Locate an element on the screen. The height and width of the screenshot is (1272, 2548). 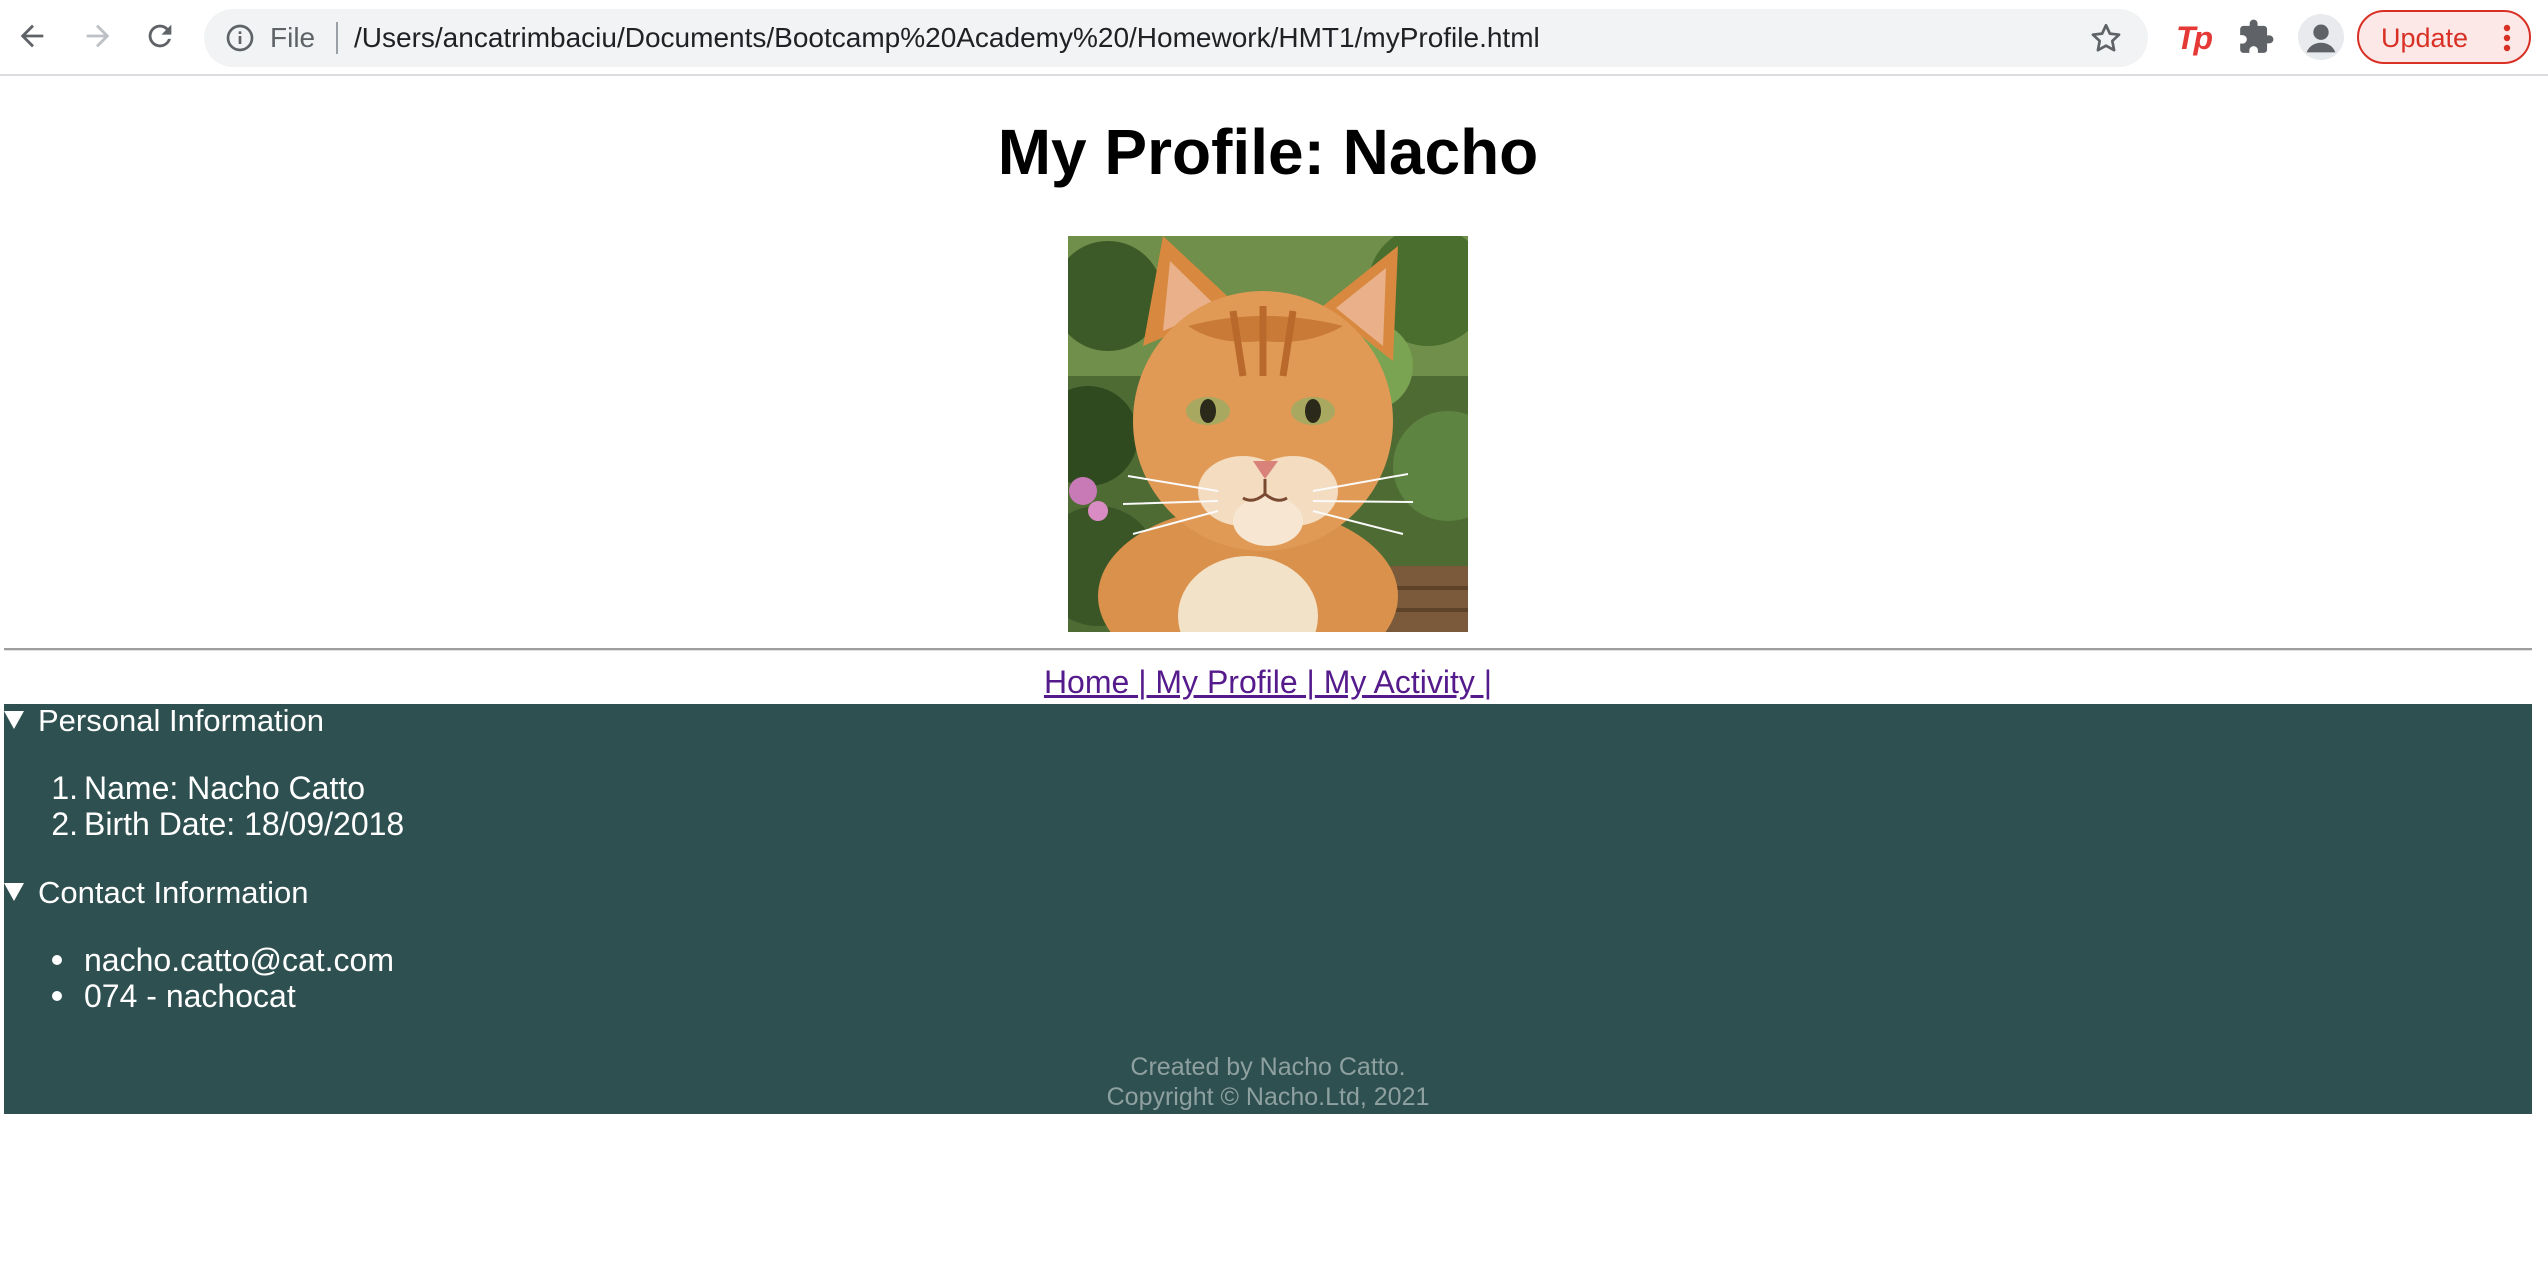
reload-button is located at coordinates (160, 36).